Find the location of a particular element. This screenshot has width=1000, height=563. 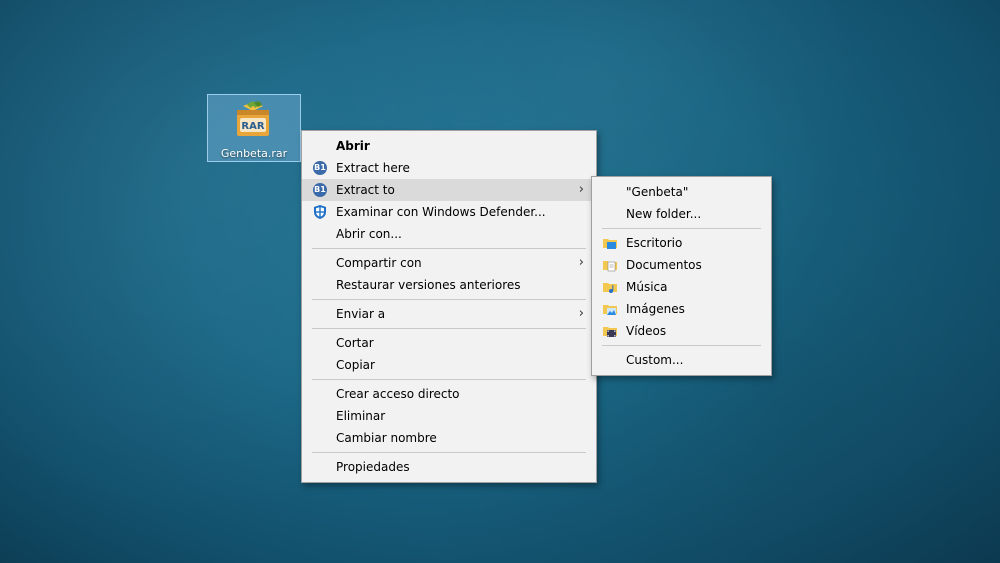

menu-item-label: Extract to is located at coordinates (365, 190).